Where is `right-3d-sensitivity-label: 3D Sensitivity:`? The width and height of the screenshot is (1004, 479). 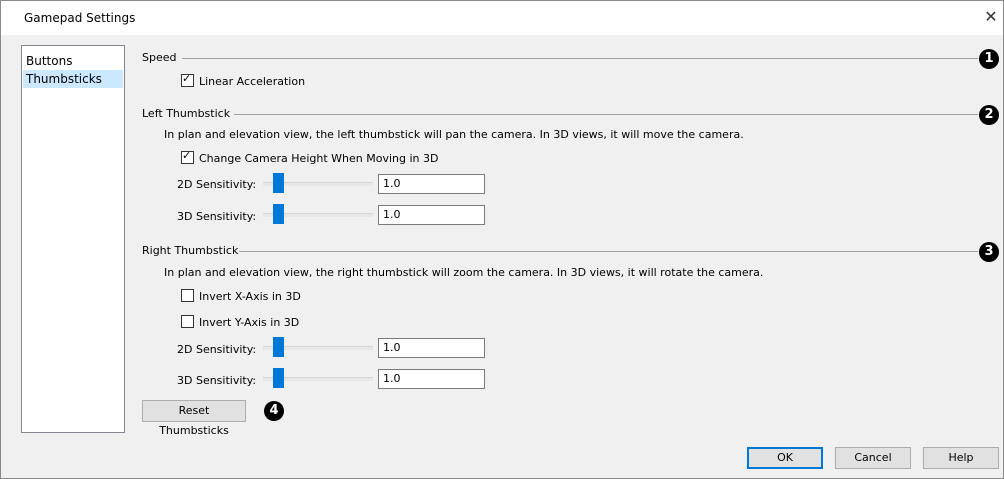 right-3d-sensitivity-label: 3D Sensitivity: is located at coordinates (217, 380).